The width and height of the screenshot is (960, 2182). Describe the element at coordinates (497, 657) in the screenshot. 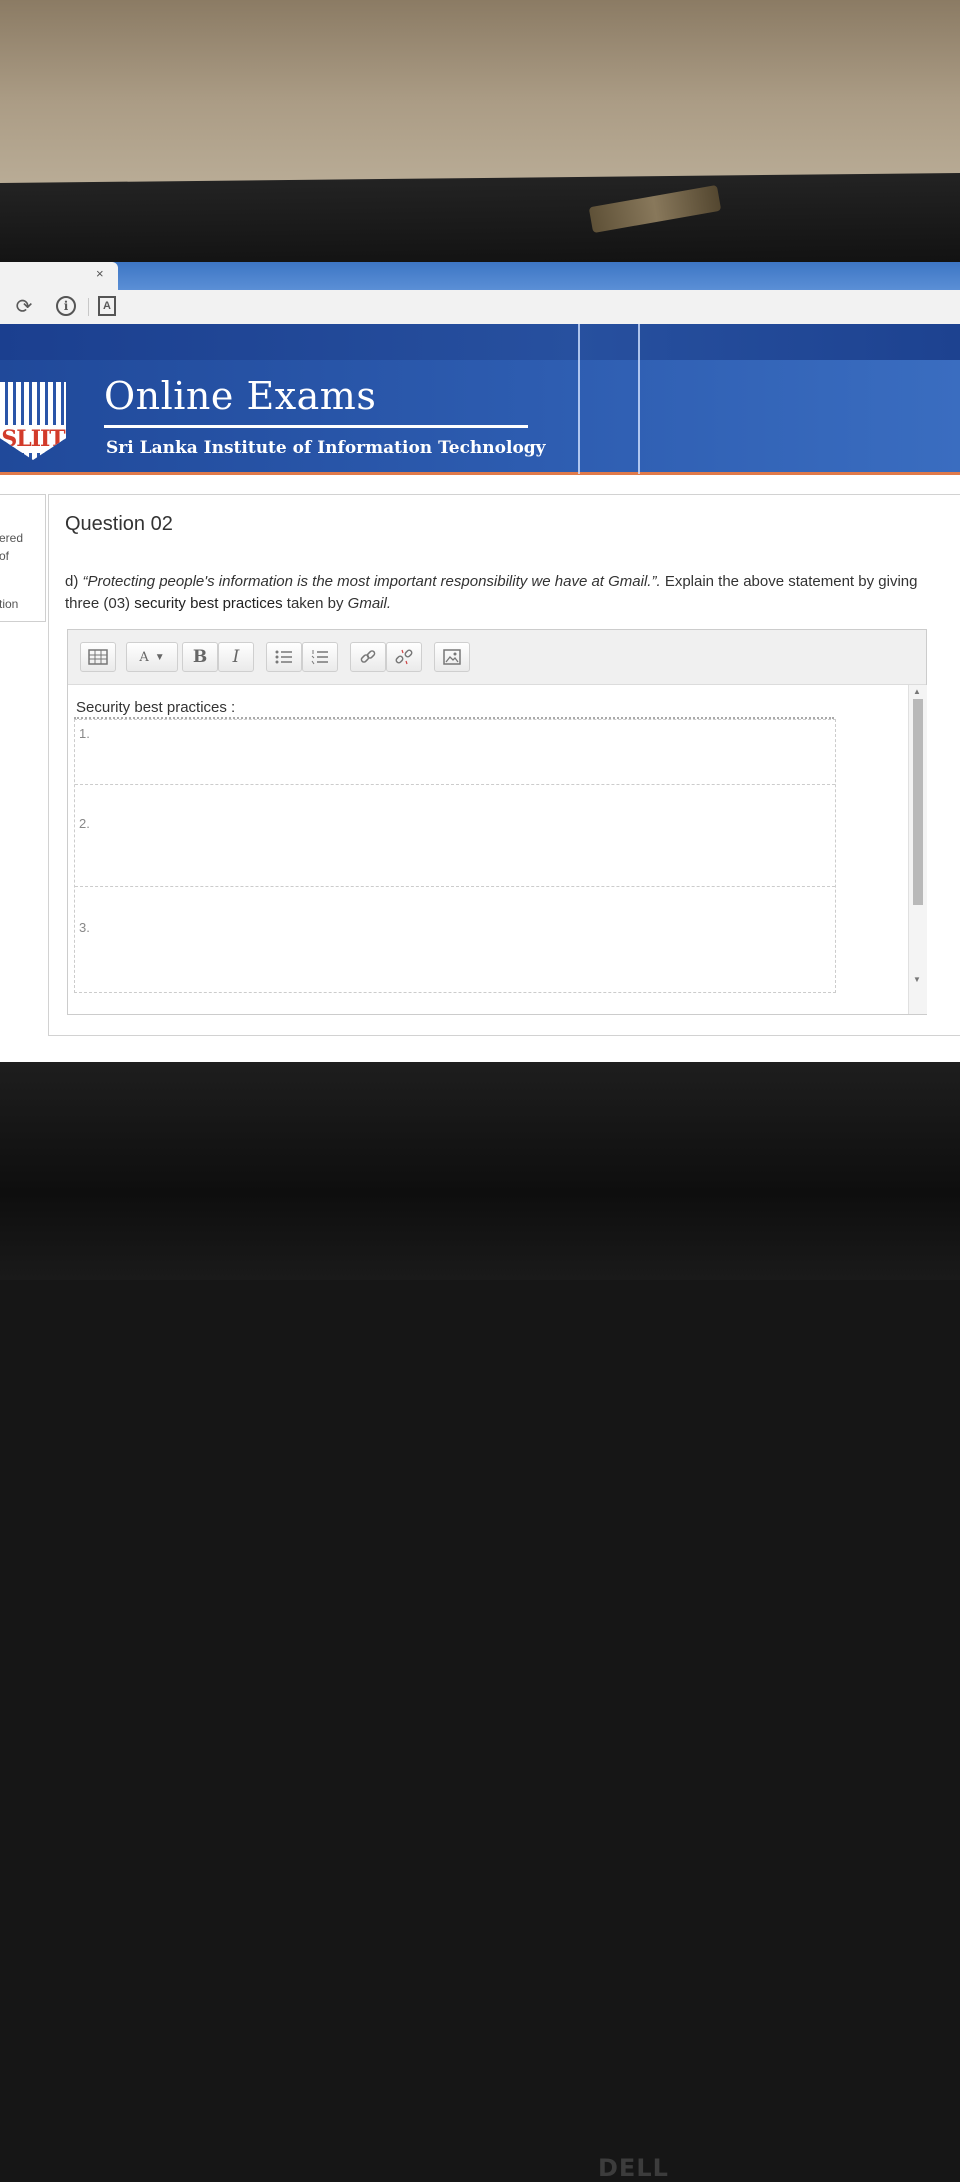

I see `editor-toolbar: A ▼ B I` at that location.